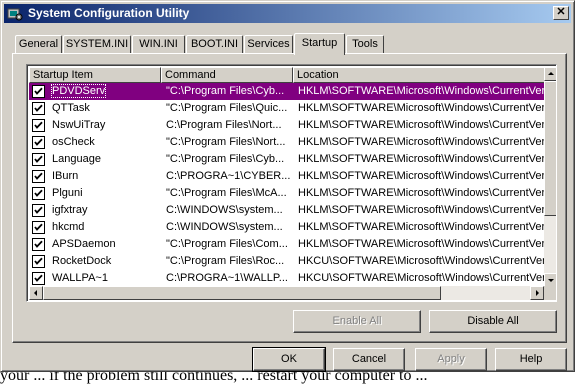  What do you see at coordinates (84, 244) in the screenshot?
I see `cell-startup-item: APSDaemon` at bounding box center [84, 244].